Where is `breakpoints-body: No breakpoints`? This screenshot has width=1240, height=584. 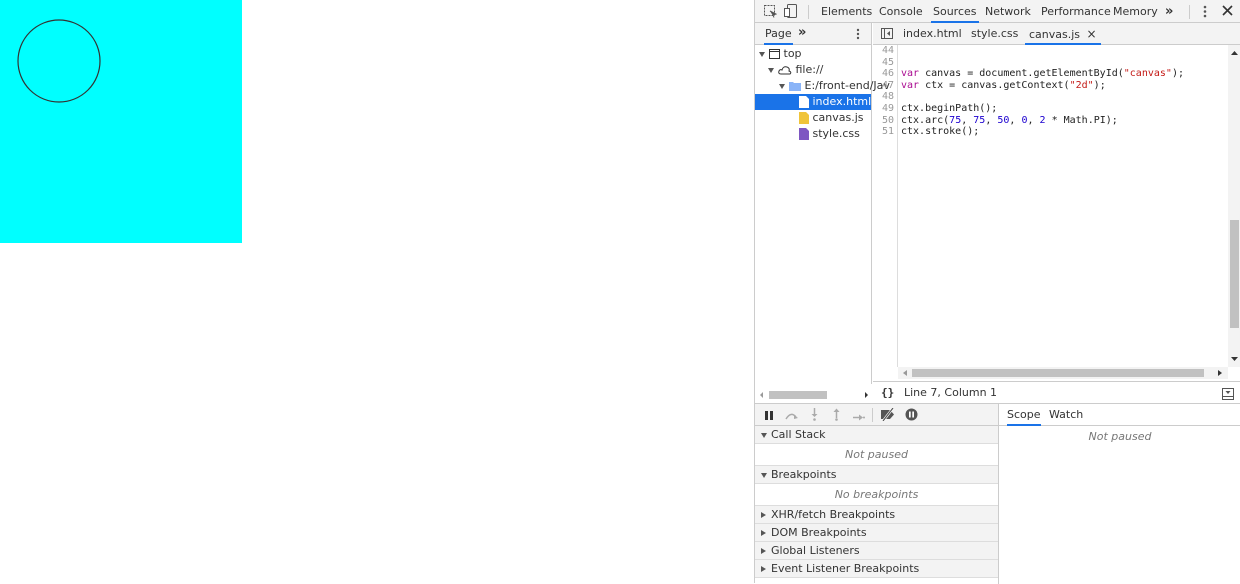
breakpoints-body: No breakpoints is located at coordinates (876, 495).